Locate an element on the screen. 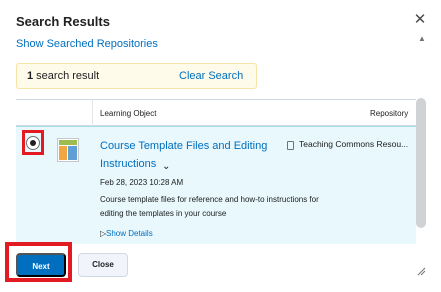 The width and height of the screenshot is (441, 292). search-result-bar: 1 search result Clear Search is located at coordinates (136, 76).